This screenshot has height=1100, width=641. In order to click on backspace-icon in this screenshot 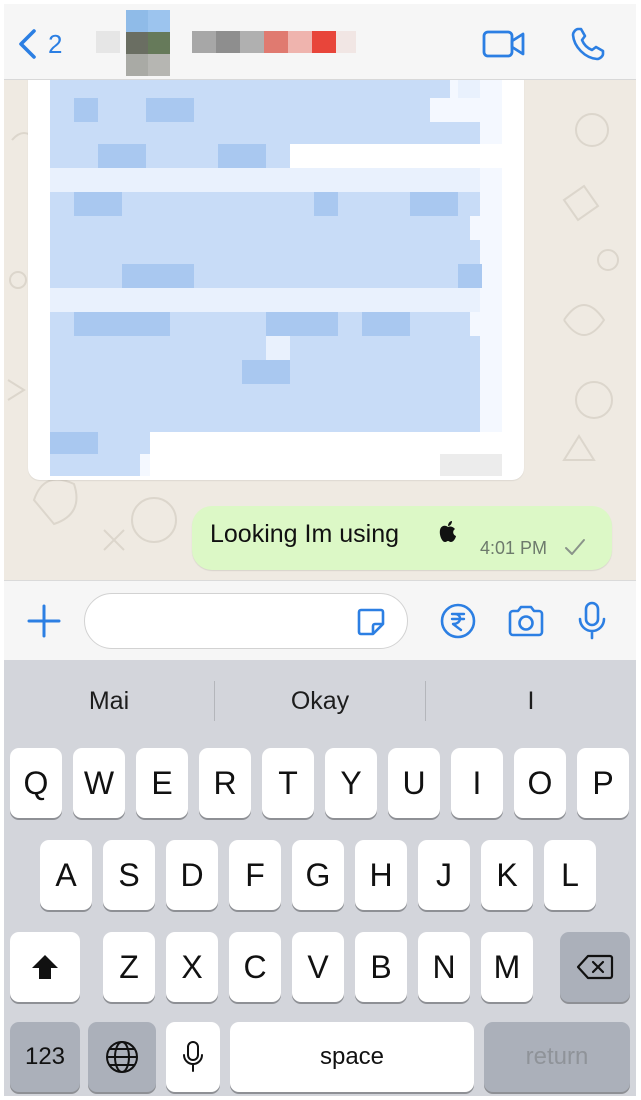, I will do `click(595, 967)`.